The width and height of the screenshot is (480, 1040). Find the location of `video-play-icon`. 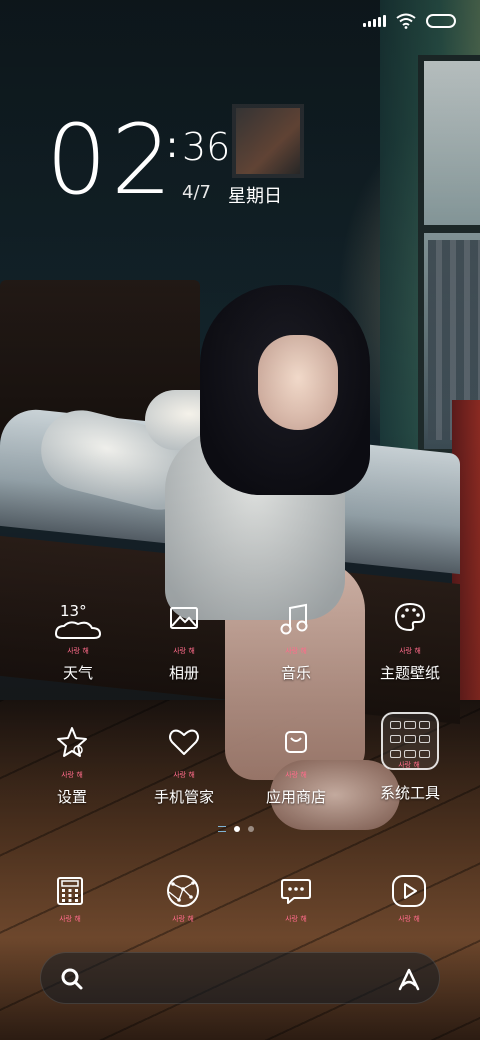

video-play-icon is located at coordinates (409, 891).